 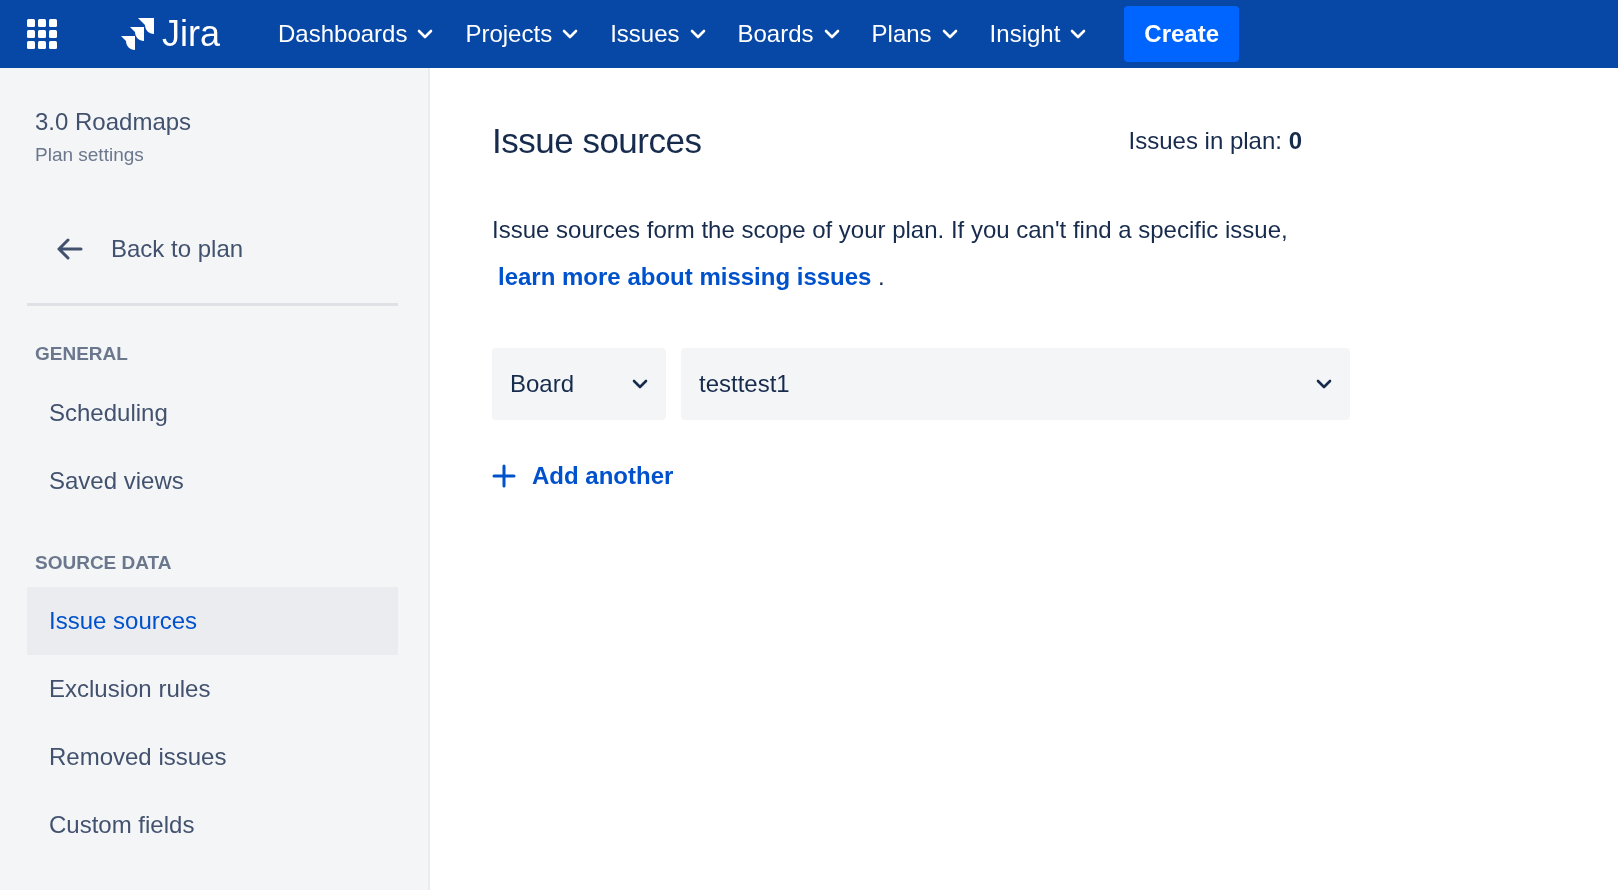 What do you see at coordinates (103, 562) in the screenshot?
I see `section-heading: SOURCE DATA` at bounding box center [103, 562].